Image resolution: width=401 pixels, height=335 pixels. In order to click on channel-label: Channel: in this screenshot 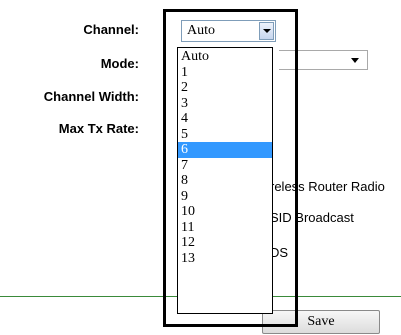, I will do `click(111, 29)`.